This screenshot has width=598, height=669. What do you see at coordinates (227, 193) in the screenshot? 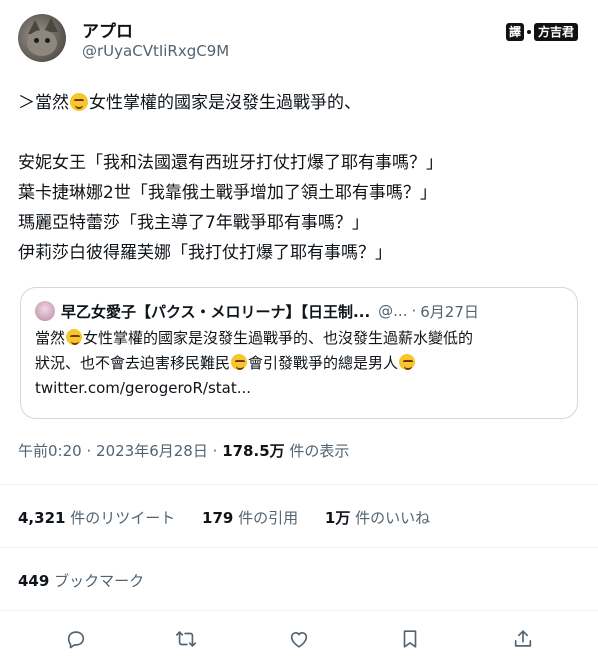
I see `tweet-line-3: 葉卡捷琳娜2世「我靠俄土戰爭增加了領土耶有事嗎？」` at bounding box center [227, 193].